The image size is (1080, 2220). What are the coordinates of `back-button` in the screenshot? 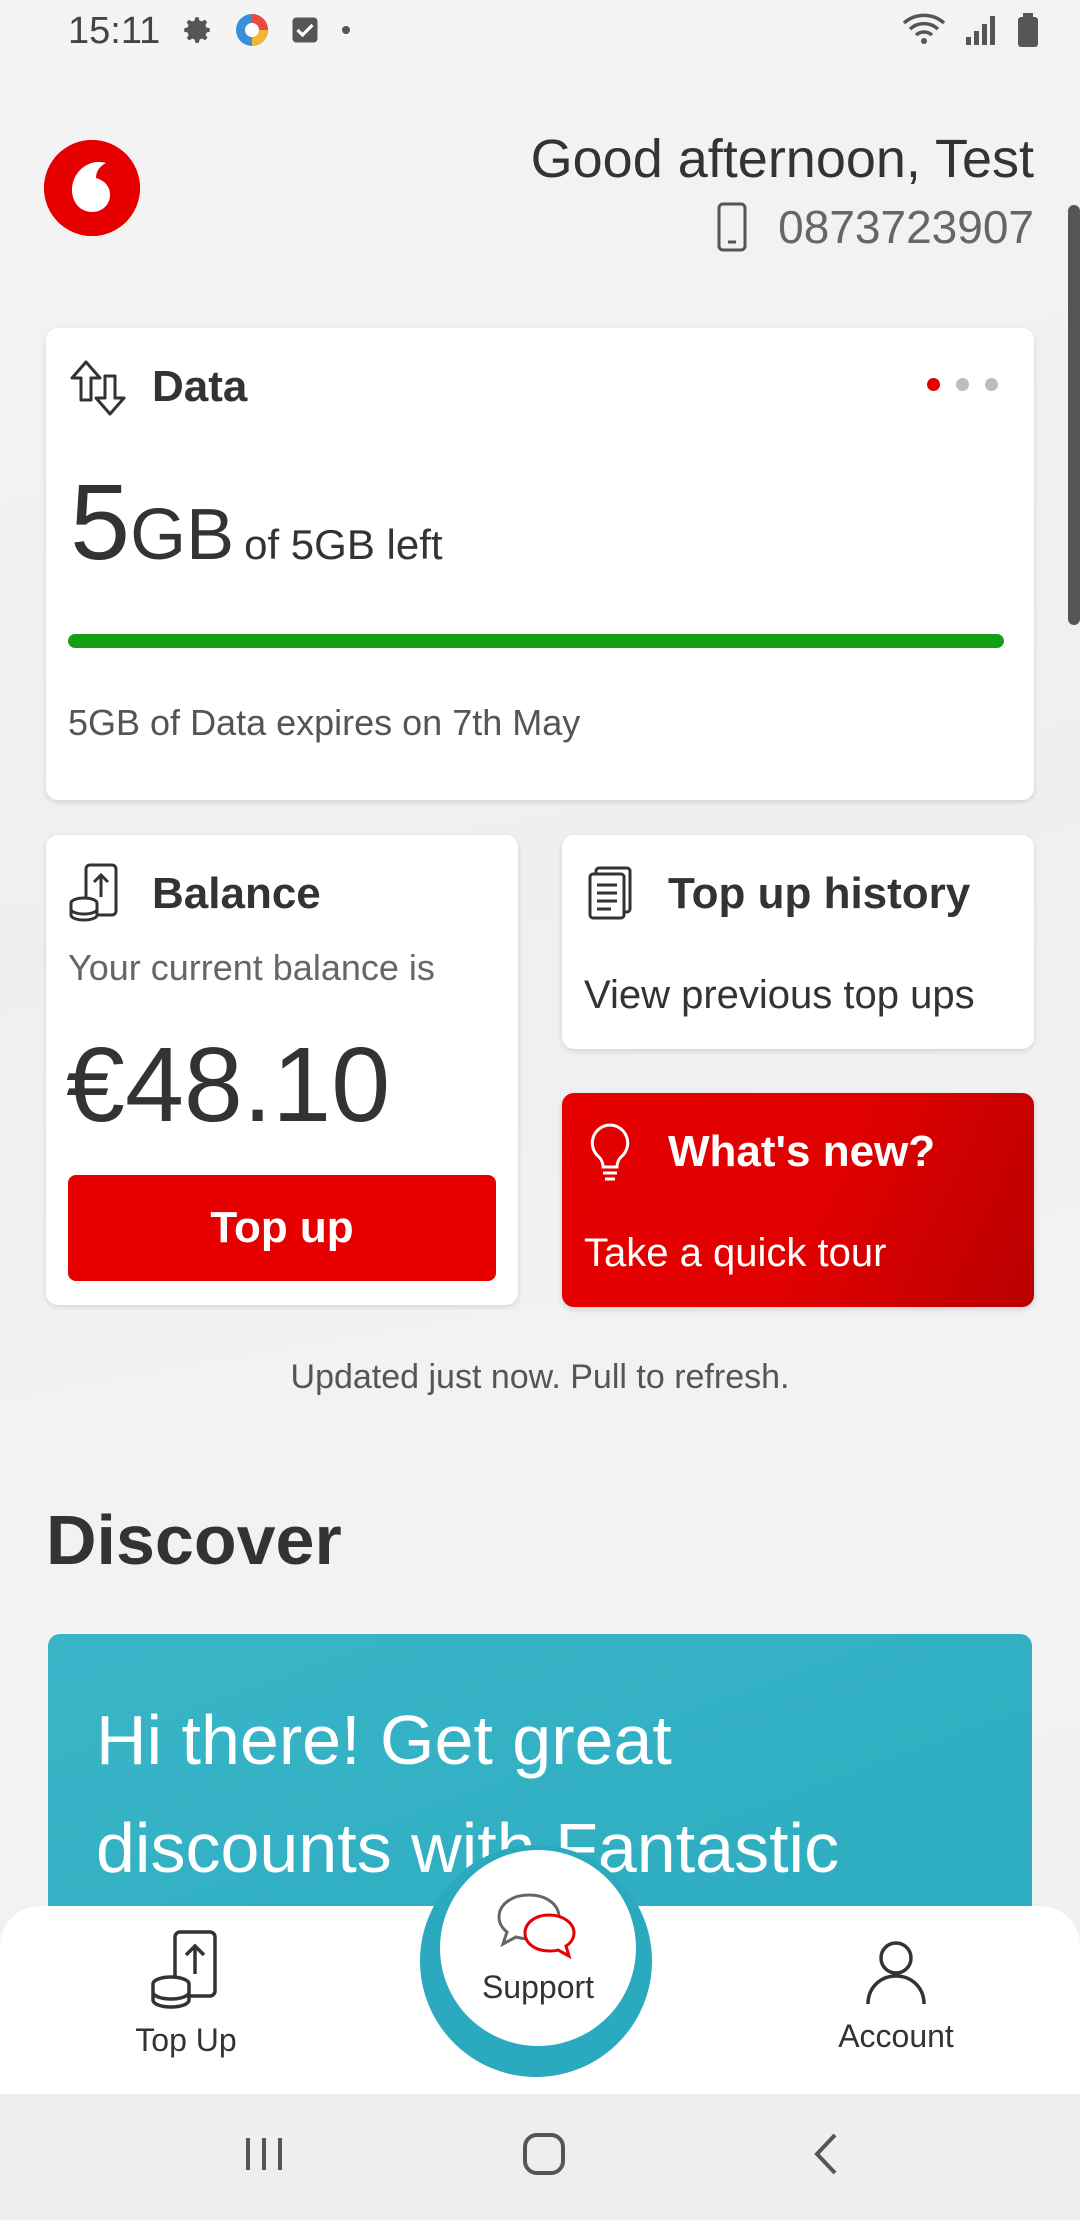 It's located at (826, 2154).